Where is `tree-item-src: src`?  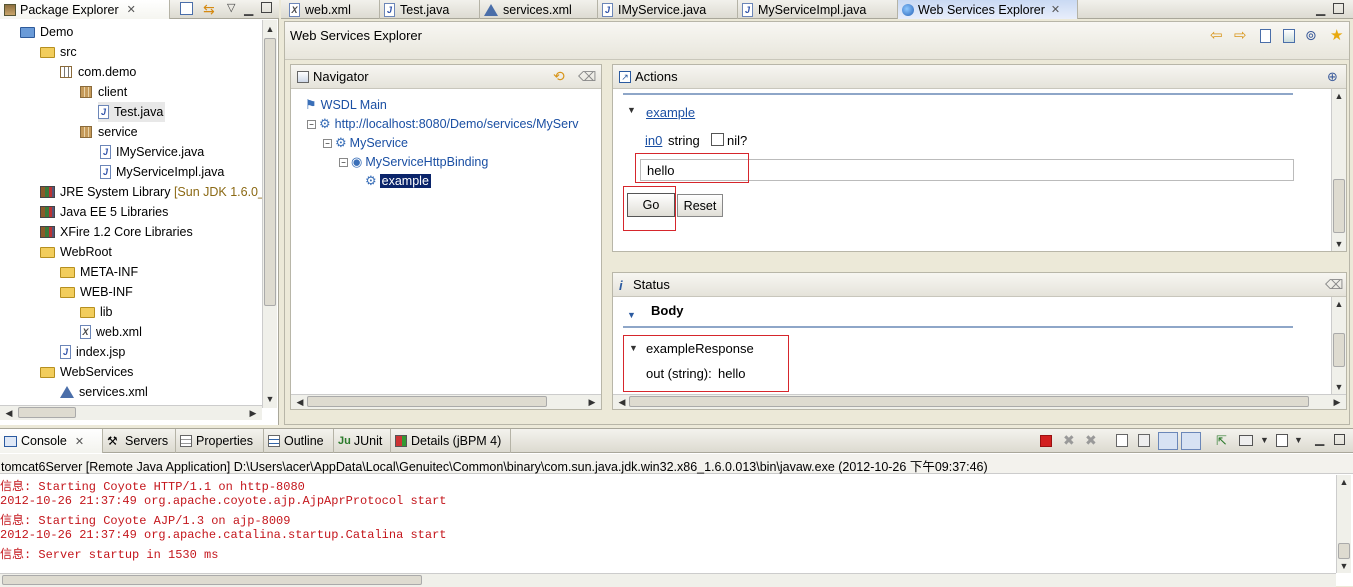 tree-item-src: src is located at coordinates (58, 52).